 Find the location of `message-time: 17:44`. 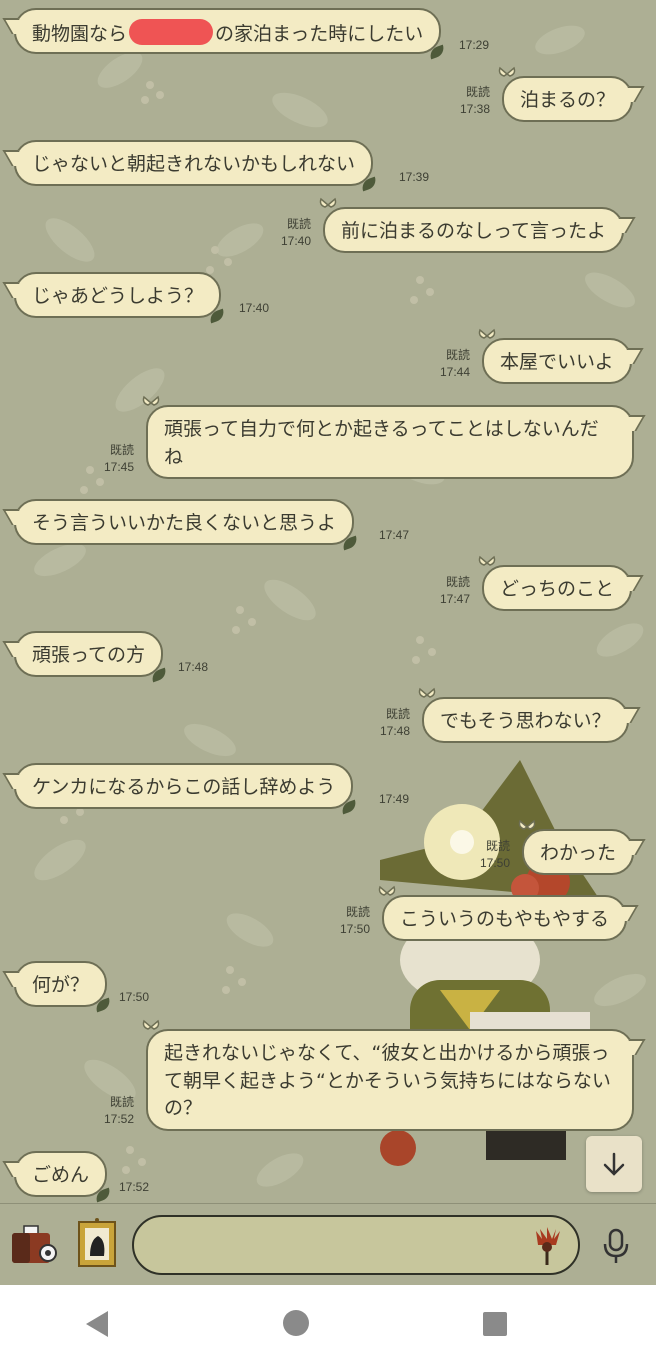

message-time: 17:44 is located at coordinates (454, 371).